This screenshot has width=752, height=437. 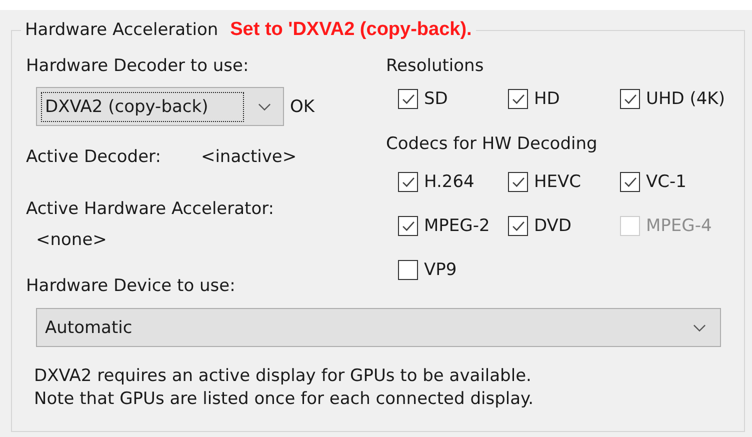 I want to click on checkbox: DVD, so click(x=540, y=226).